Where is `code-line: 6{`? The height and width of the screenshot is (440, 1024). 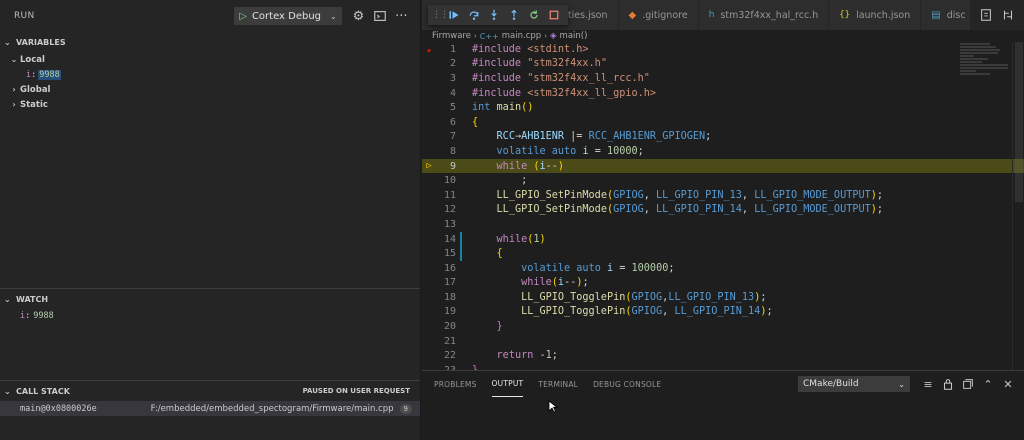
code-line: 6{ is located at coordinates (723, 122).